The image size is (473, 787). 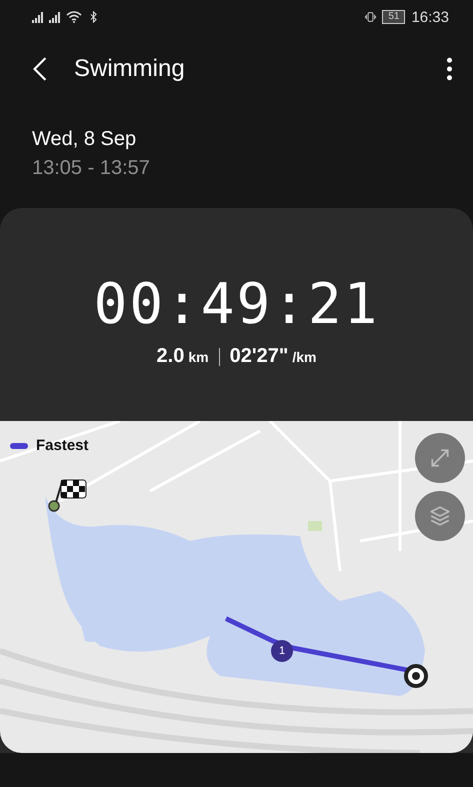 I want to click on bluetooth-icon, so click(x=93, y=17).